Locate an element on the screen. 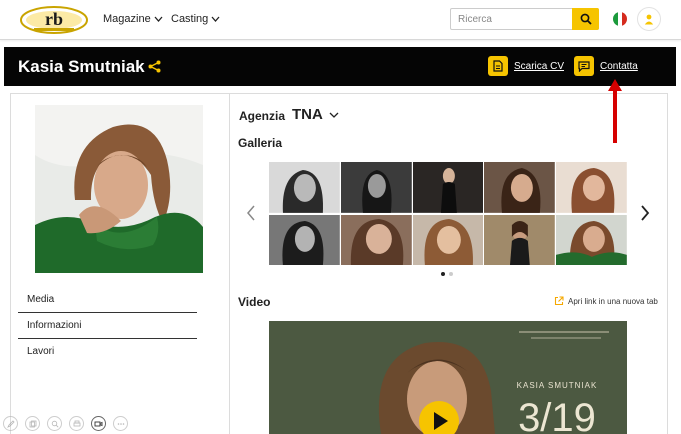 This screenshot has height=434, width=681. video-title: Video is located at coordinates (254, 302).